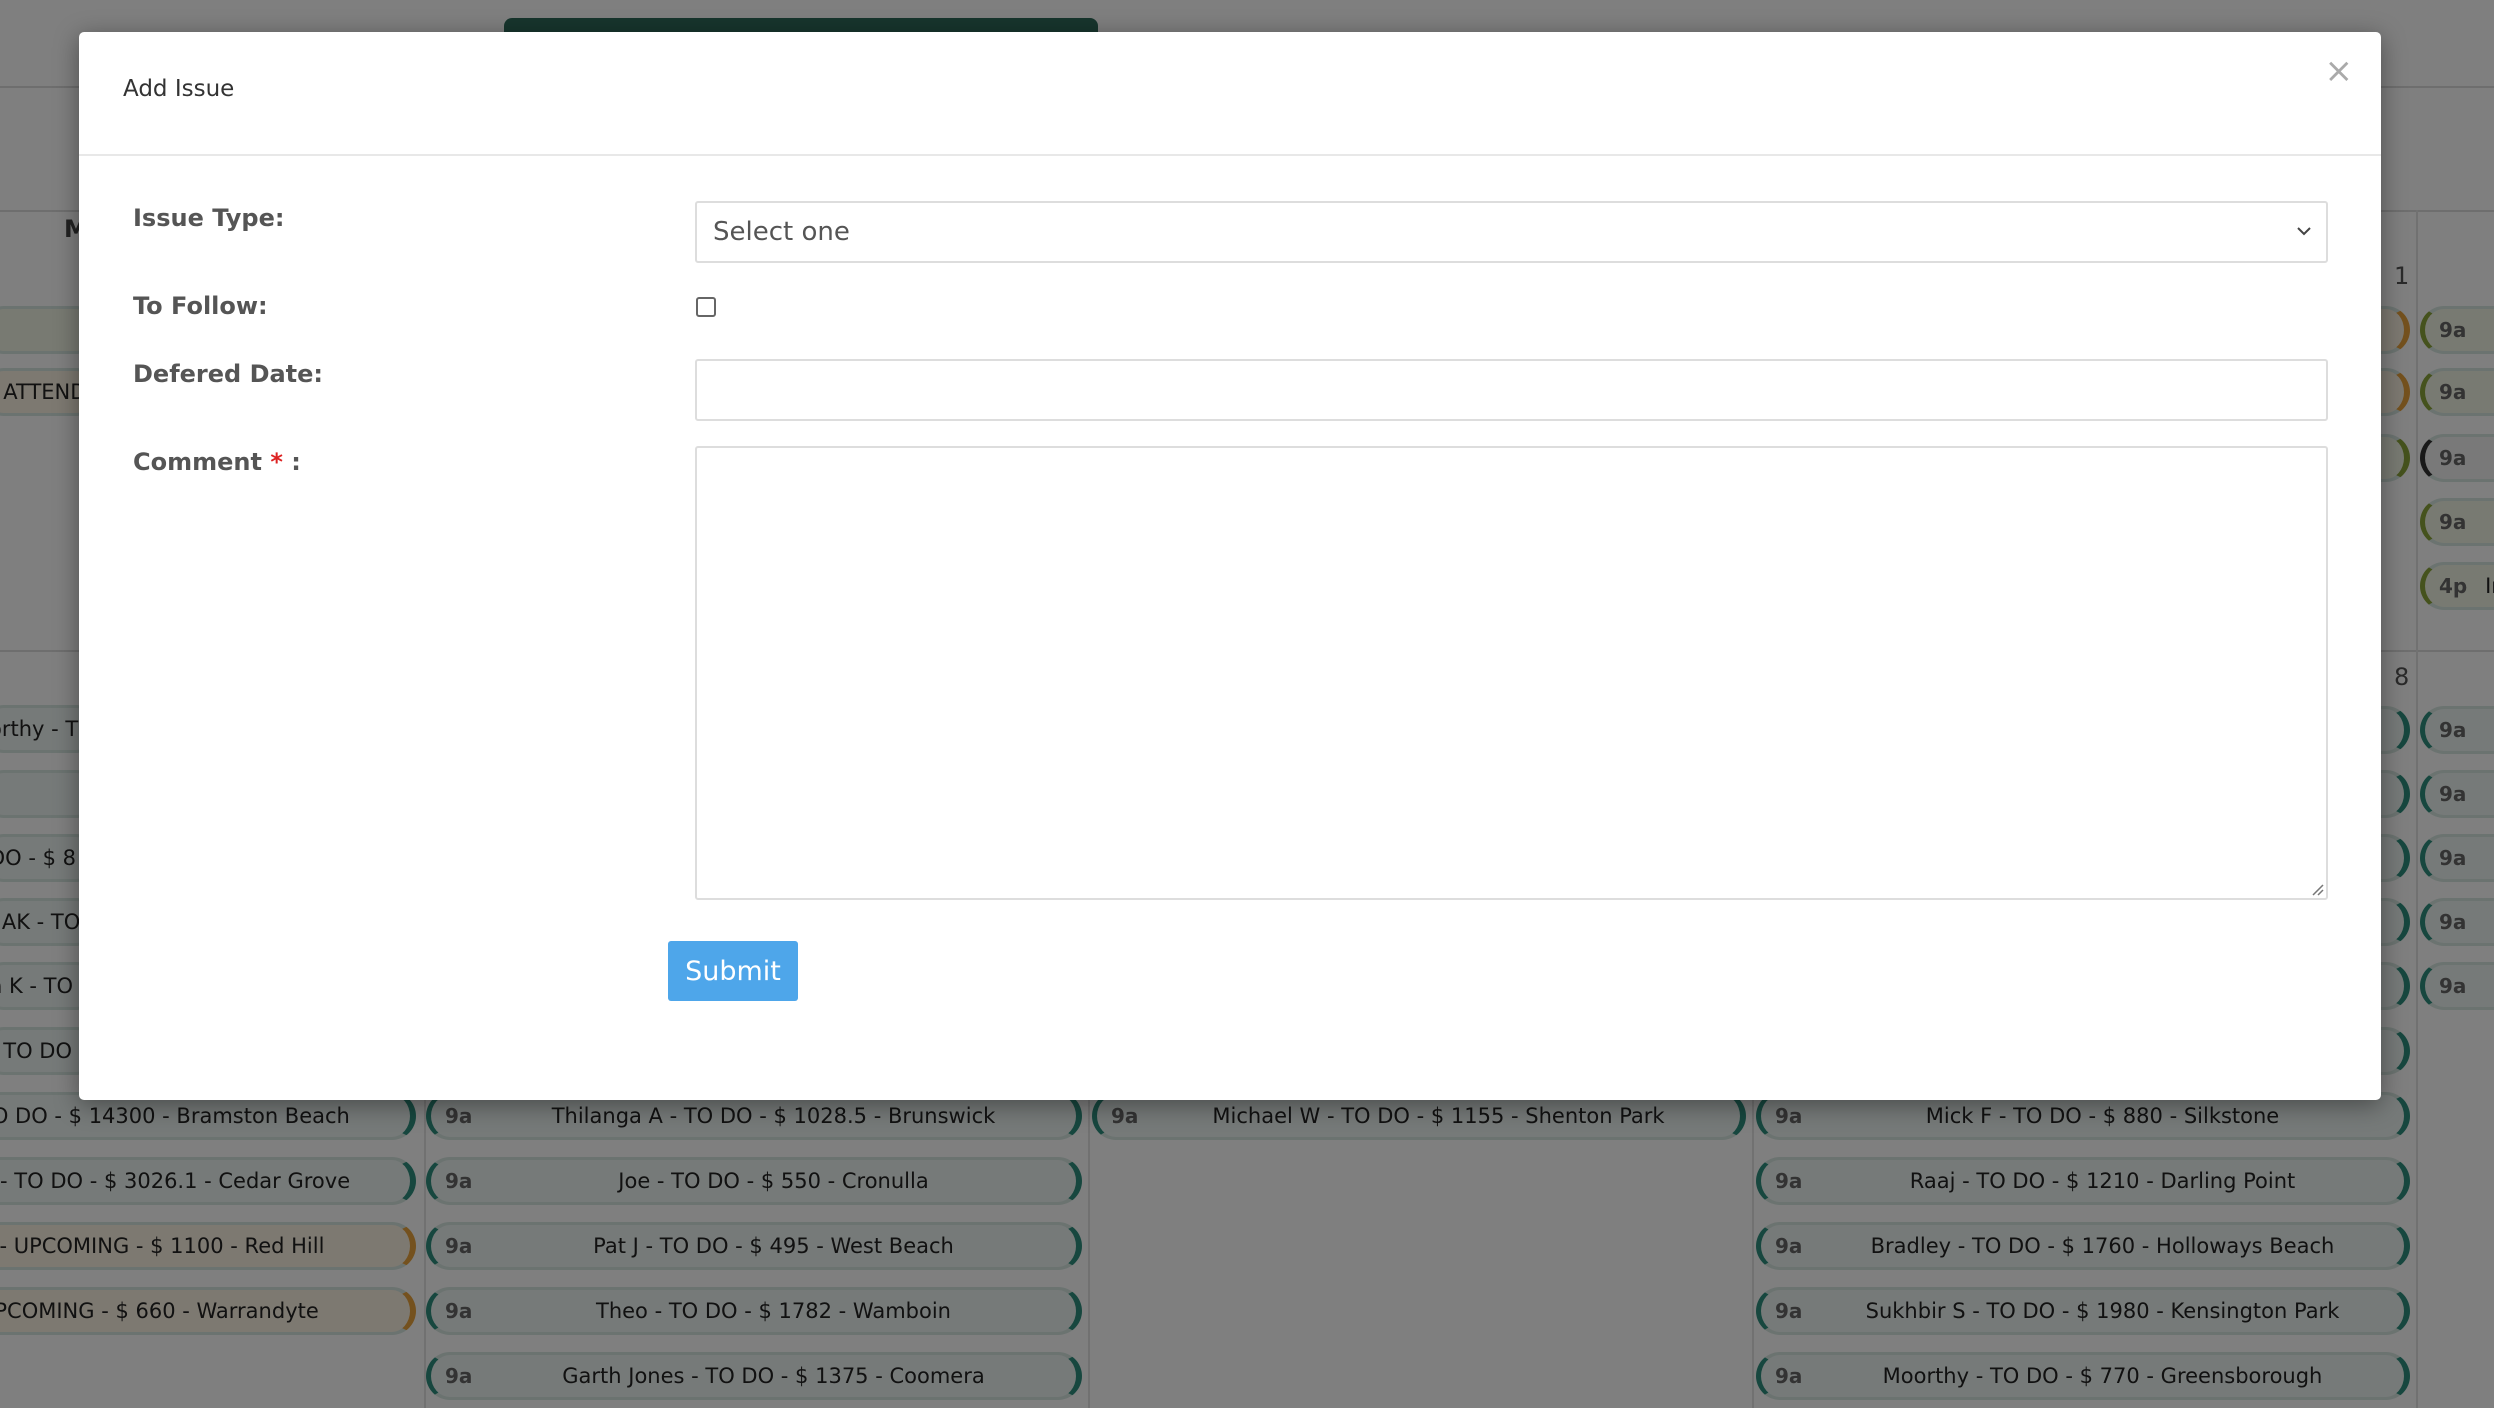 This screenshot has width=2494, height=1408. Describe the element at coordinates (733, 971) in the screenshot. I see `submit-button: Submit` at that location.